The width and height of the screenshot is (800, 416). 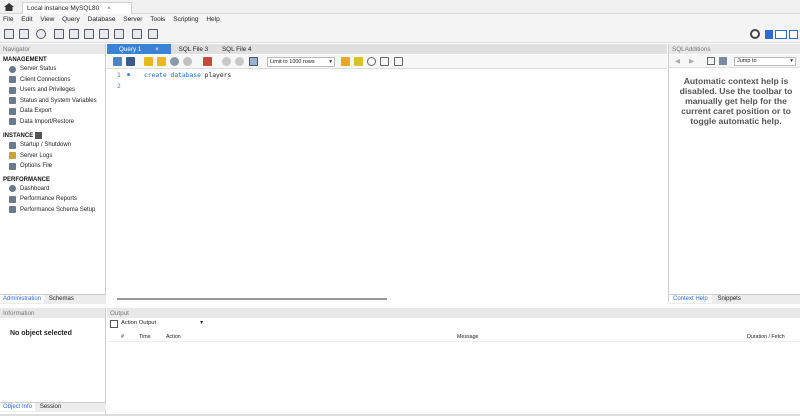 What do you see at coordinates (52, 156) in the screenshot?
I see `nav-item-server-logs: Server Logs` at bounding box center [52, 156].